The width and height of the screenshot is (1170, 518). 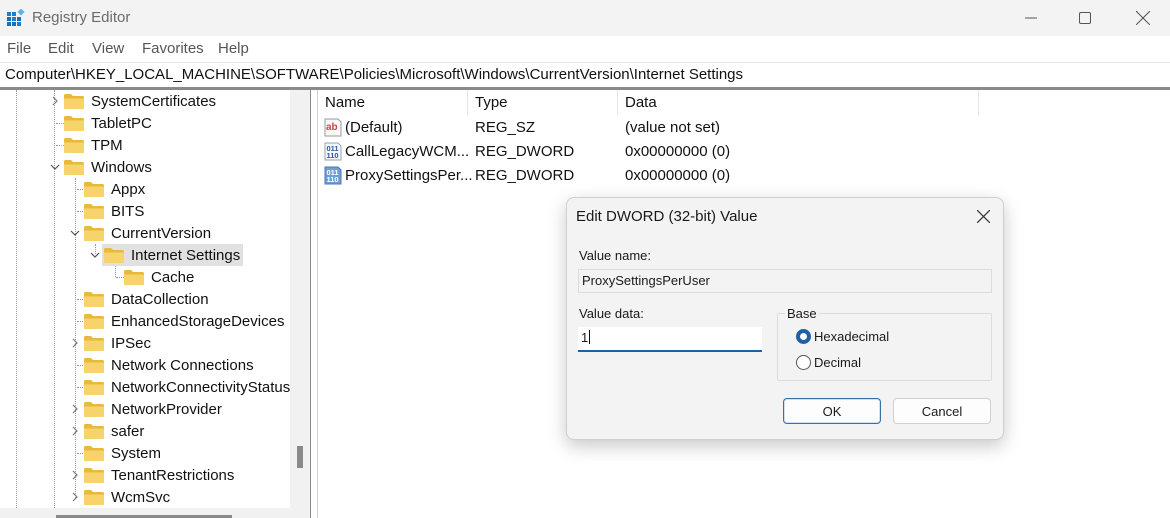 I want to click on text-caret, so click(x=590, y=337).